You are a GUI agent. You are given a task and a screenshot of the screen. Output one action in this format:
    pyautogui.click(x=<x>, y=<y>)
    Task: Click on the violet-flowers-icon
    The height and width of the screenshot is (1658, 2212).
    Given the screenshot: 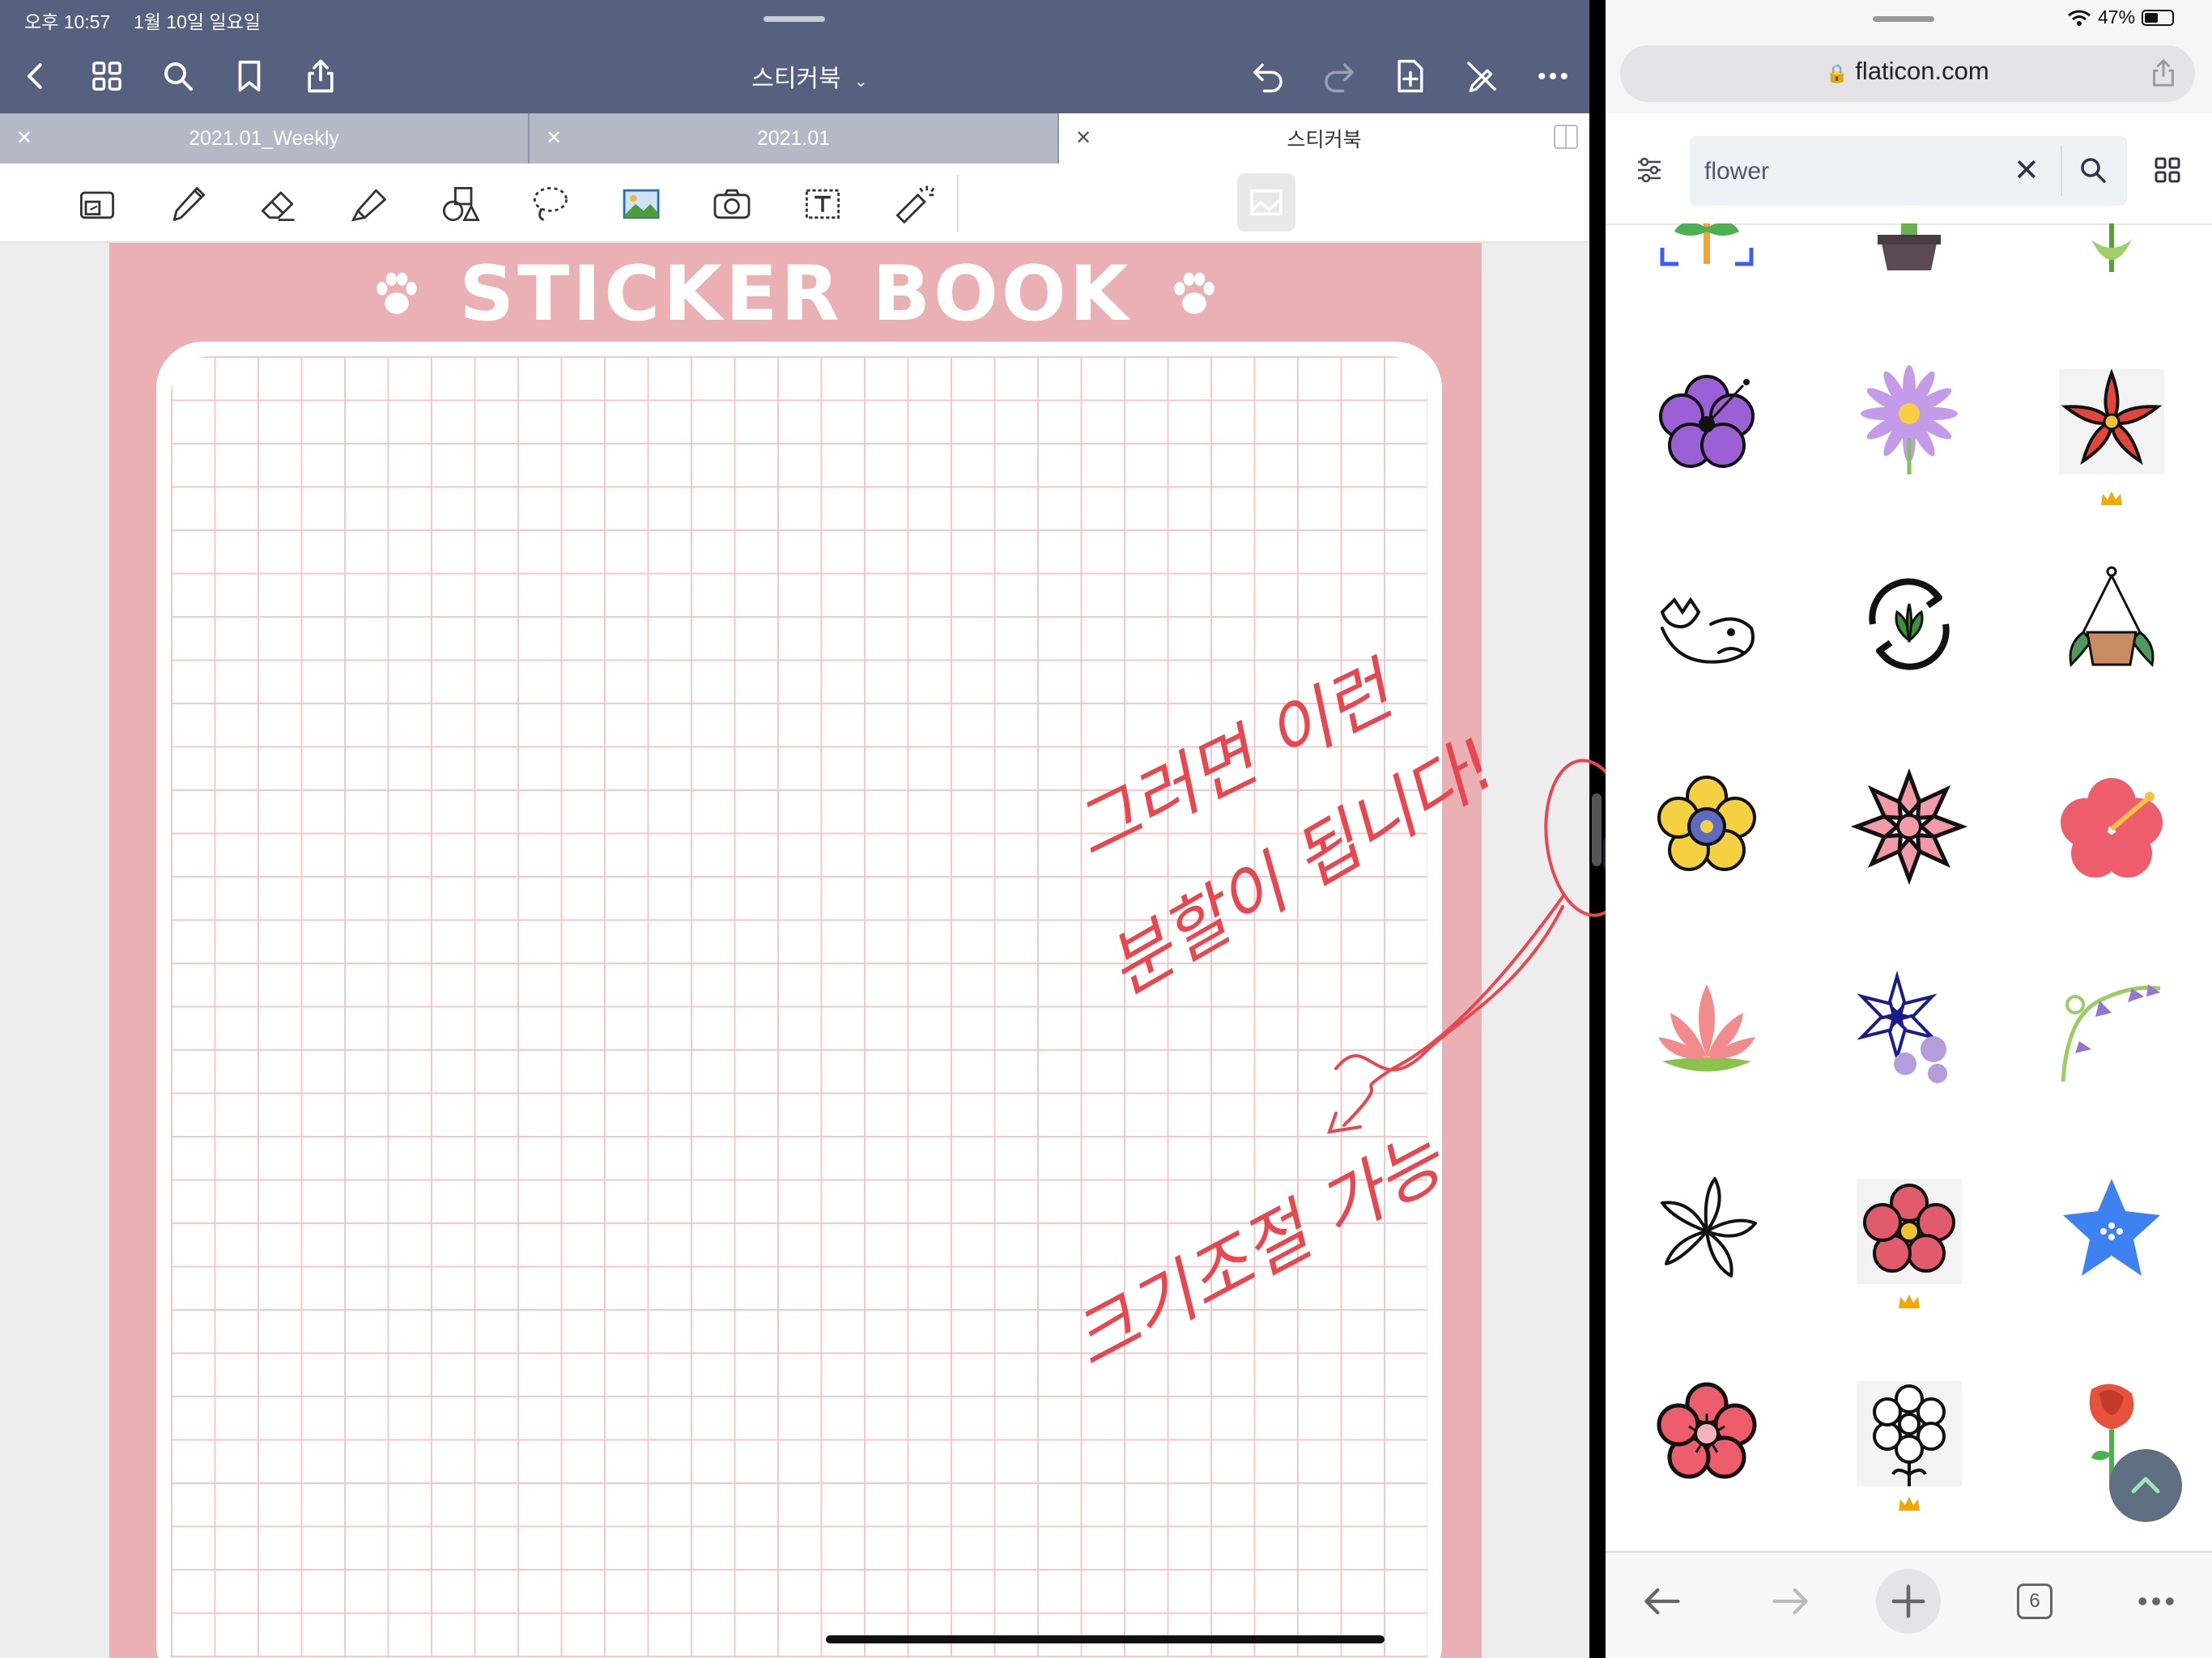 What is the action you would take?
    pyautogui.click(x=1909, y=1029)
    